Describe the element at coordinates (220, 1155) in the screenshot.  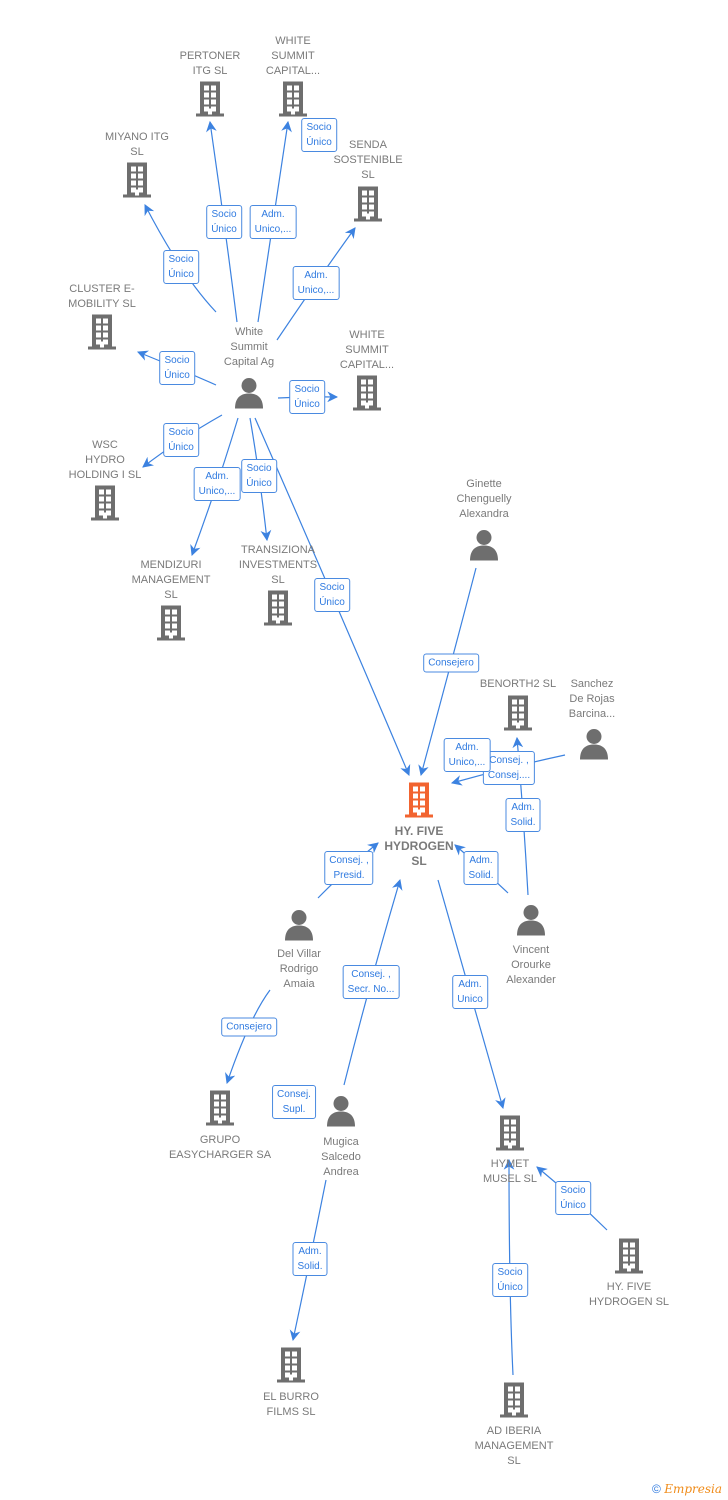
I see `node-label-line: EASYCHARGER SA` at that location.